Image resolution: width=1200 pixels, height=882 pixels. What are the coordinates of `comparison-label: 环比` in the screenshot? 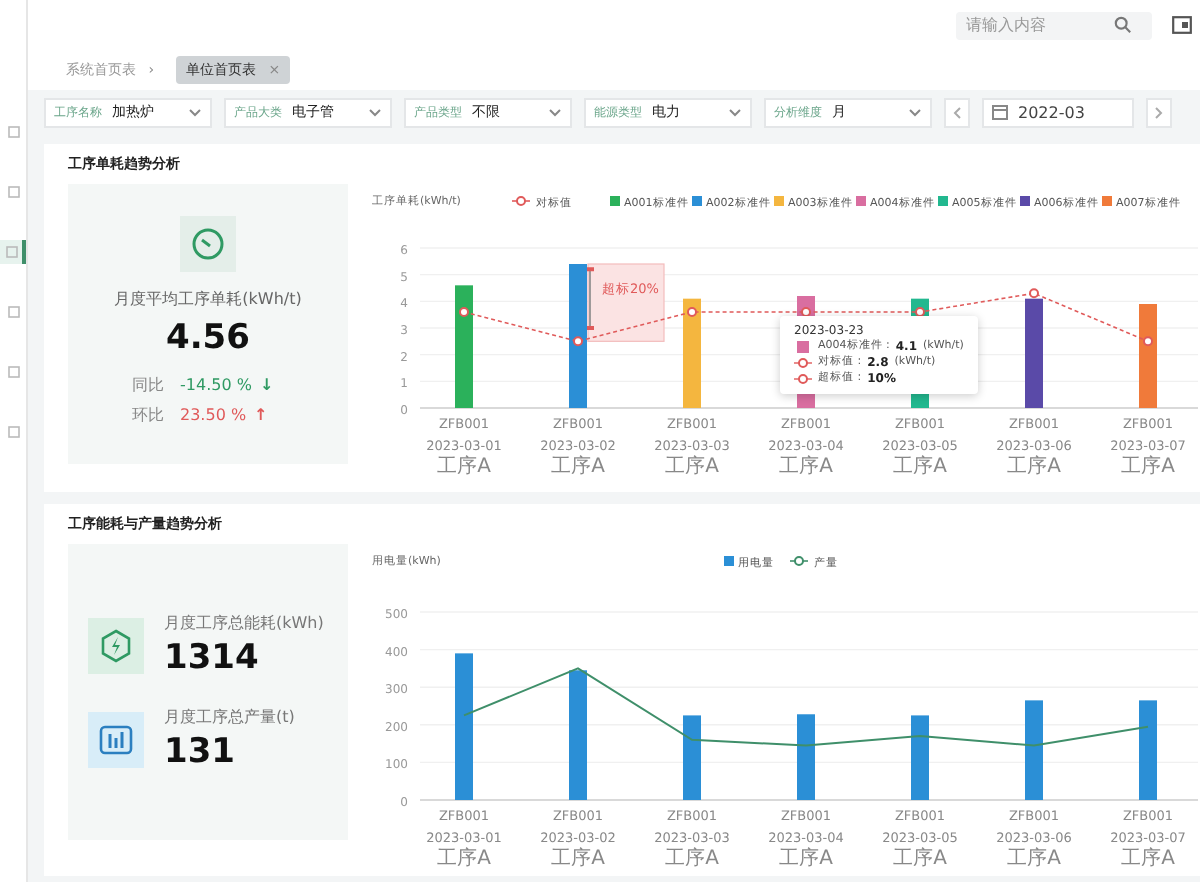 It's located at (148, 415).